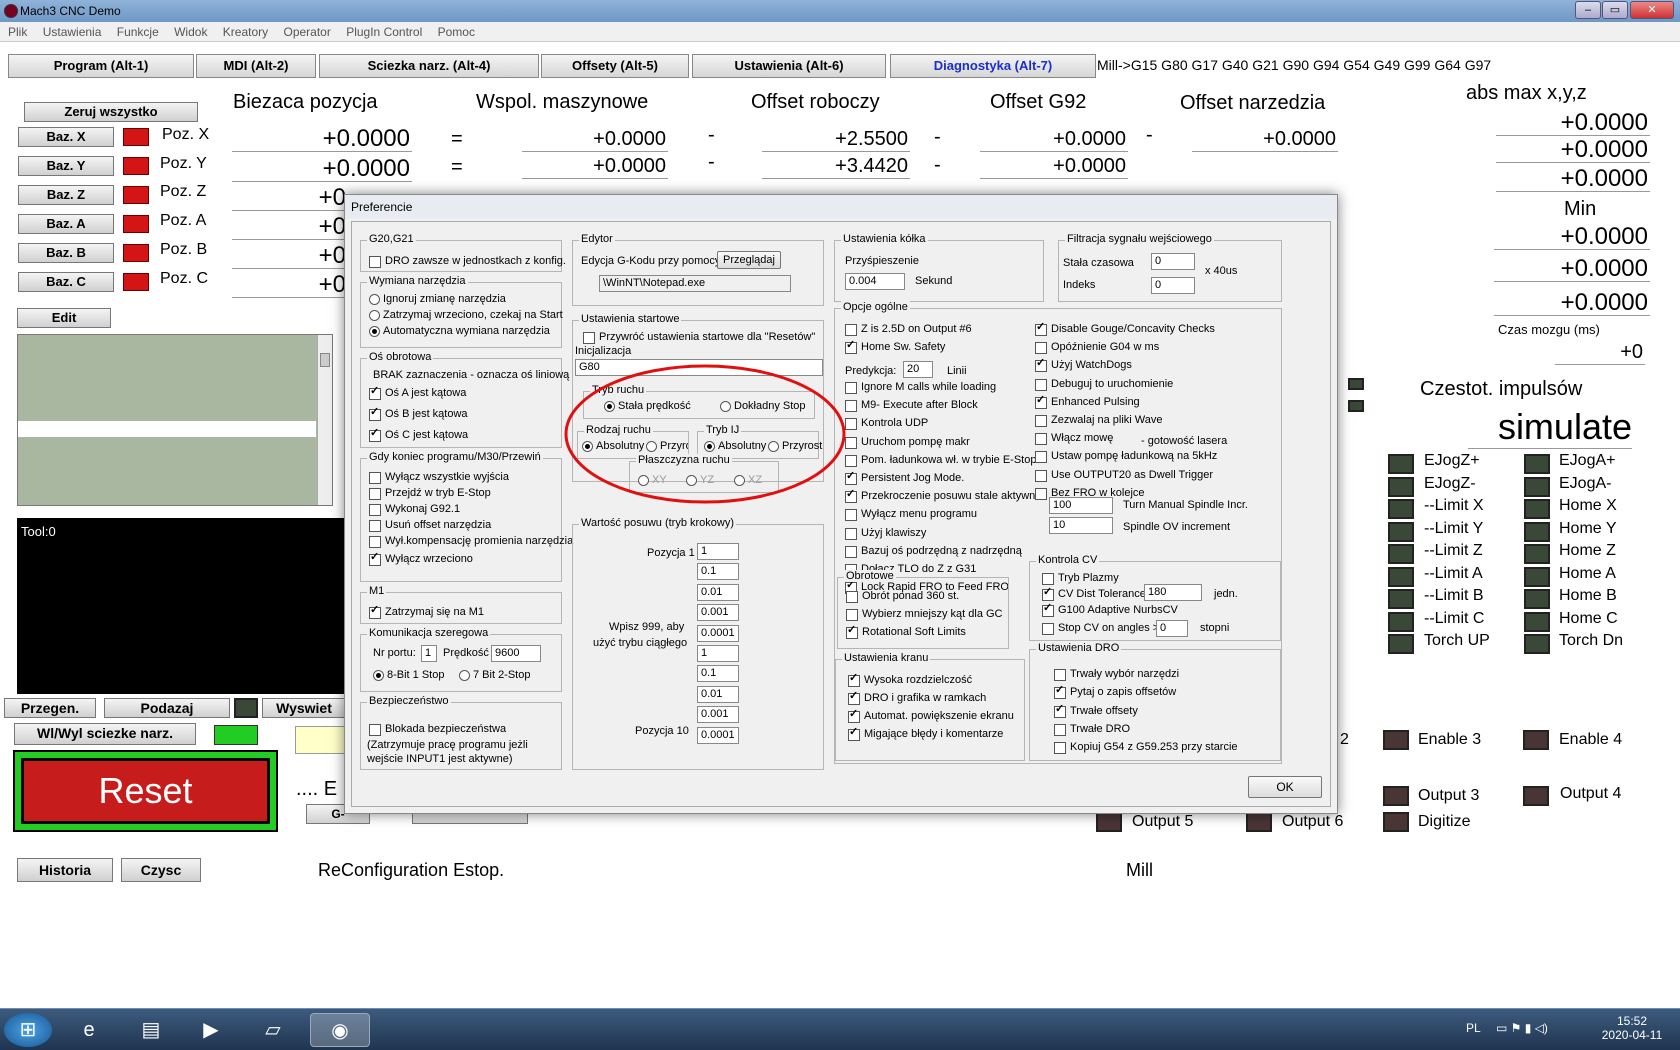  Describe the element at coordinates (414, 509) in the screenshot. I see `g92-1-checkbox: Wykonaj G92.1` at that location.